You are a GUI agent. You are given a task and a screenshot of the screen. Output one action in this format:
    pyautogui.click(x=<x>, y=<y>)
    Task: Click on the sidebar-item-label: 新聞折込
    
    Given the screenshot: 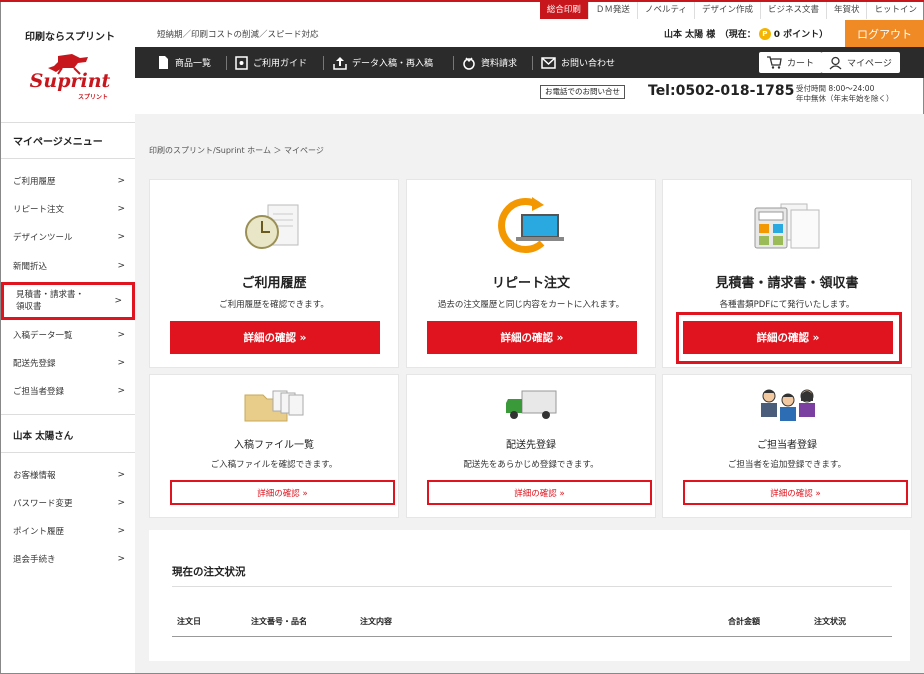 What is the action you would take?
    pyautogui.click(x=30, y=267)
    